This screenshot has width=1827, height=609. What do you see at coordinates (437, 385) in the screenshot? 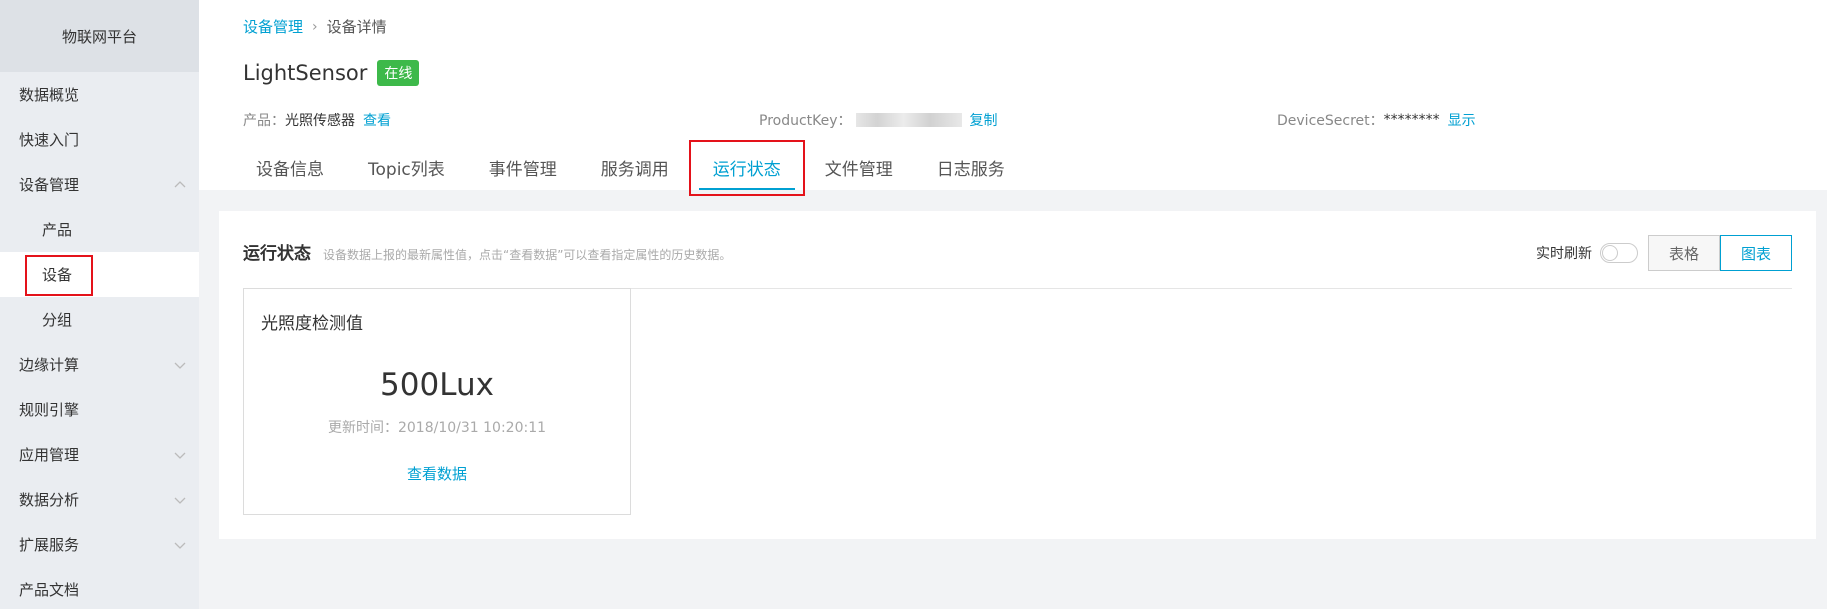
I see `property-value: 500Lux` at bounding box center [437, 385].